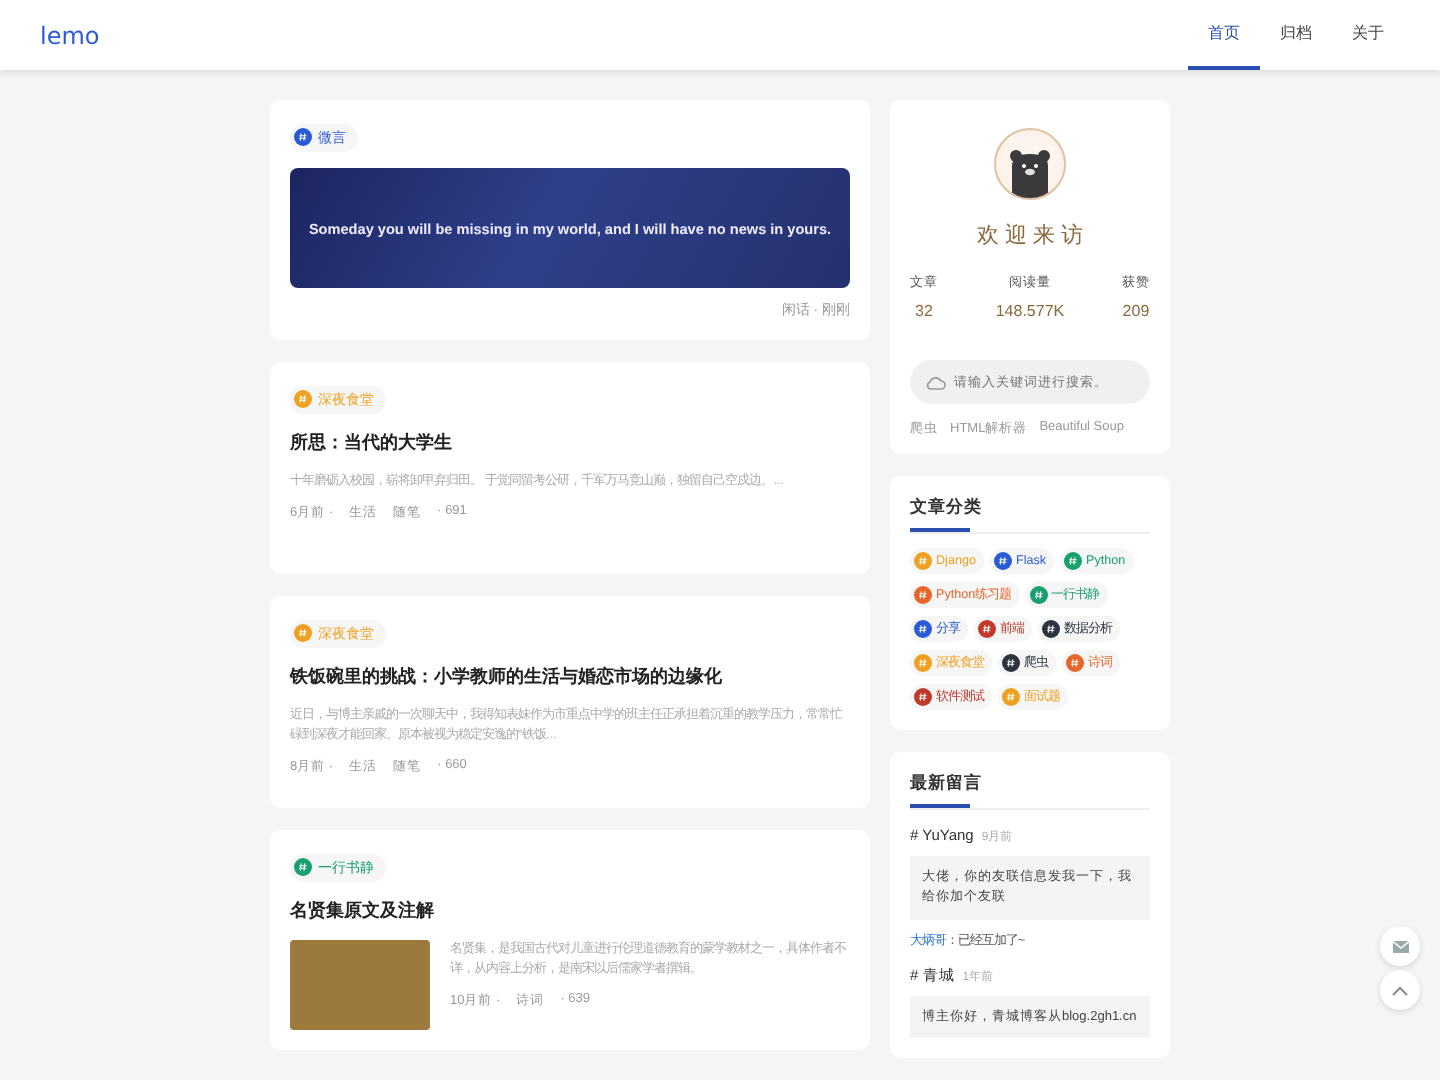  Describe the element at coordinates (570, 443) in the screenshot. I see `post-title: 所思：当代的大学生` at that location.